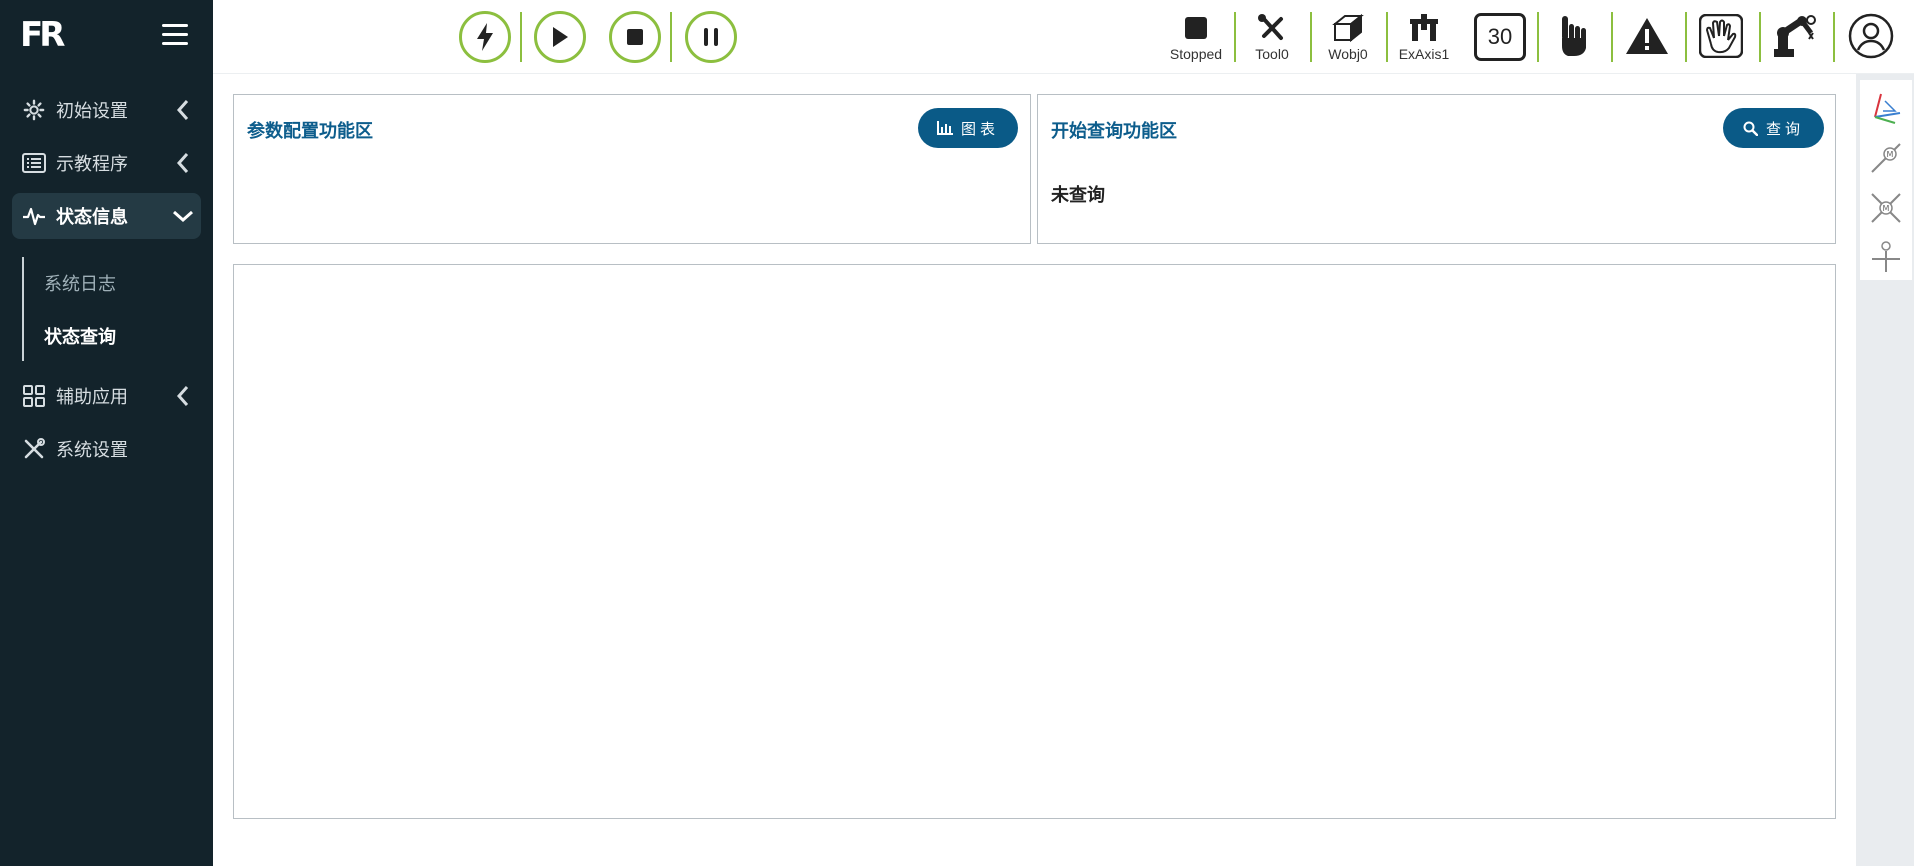 The height and width of the screenshot is (866, 1914). What do you see at coordinates (1885, 470) in the screenshot?
I see `right-tool-strip: M M` at bounding box center [1885, 470].